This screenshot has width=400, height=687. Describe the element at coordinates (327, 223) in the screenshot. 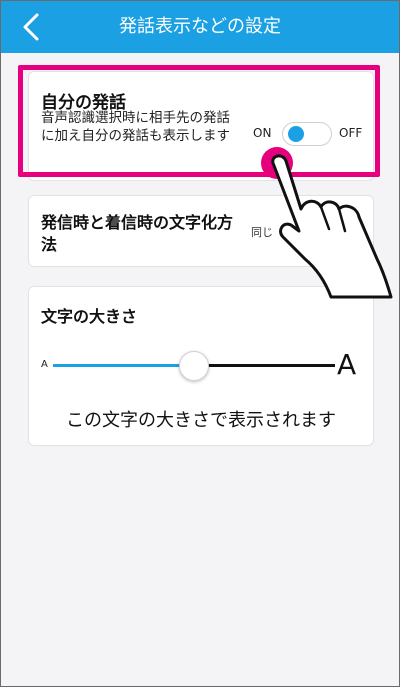

I see `pointing-hand-icon` at that location.